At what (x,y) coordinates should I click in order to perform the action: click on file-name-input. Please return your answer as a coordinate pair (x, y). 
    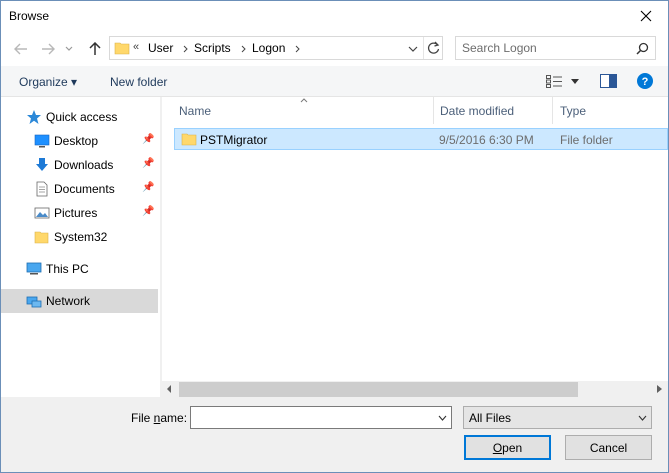
    Looking at the image, I should click on (310, 417).